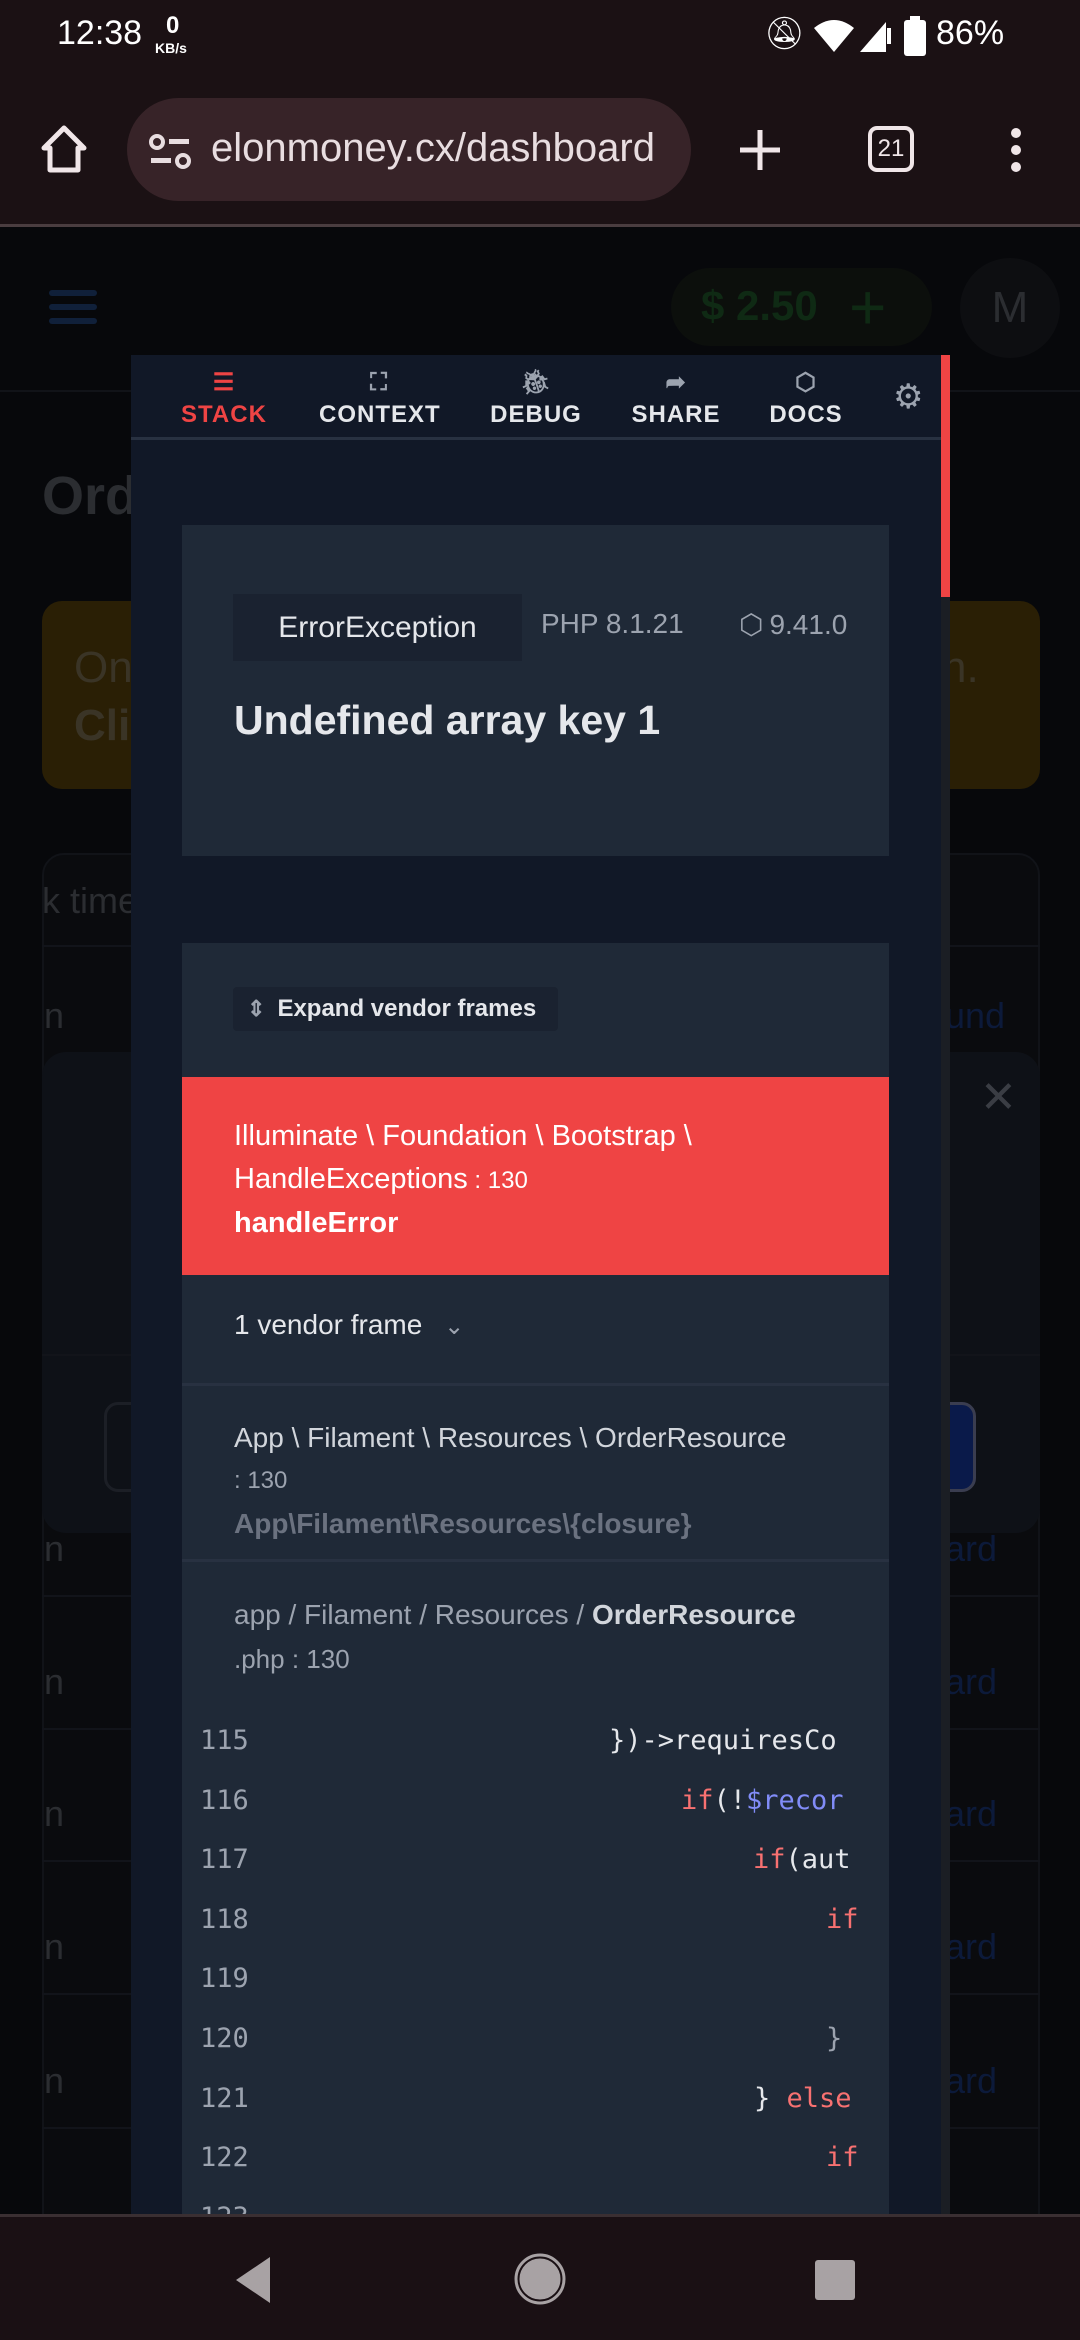 Image resolution: width=1080 pixels, height=2340 pixels. Describe the element at coordinates (441, 148) in the screenshot. I see `url-text: elonmoney.cx/dashboard` at that location.